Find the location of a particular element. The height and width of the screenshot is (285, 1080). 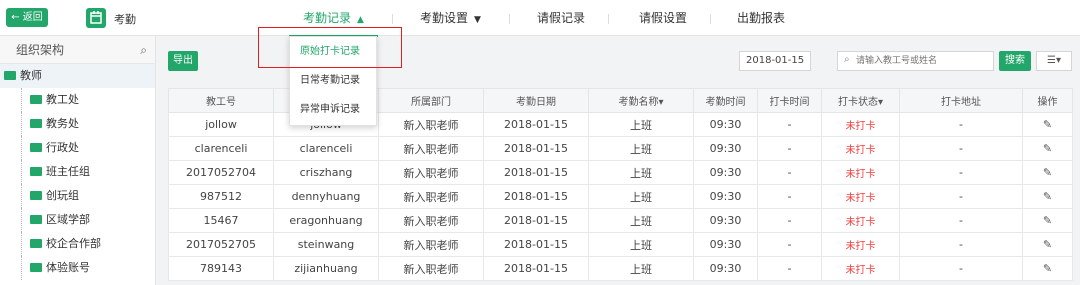

table-cell: eragonhuang is located at coordinates (326, 220).